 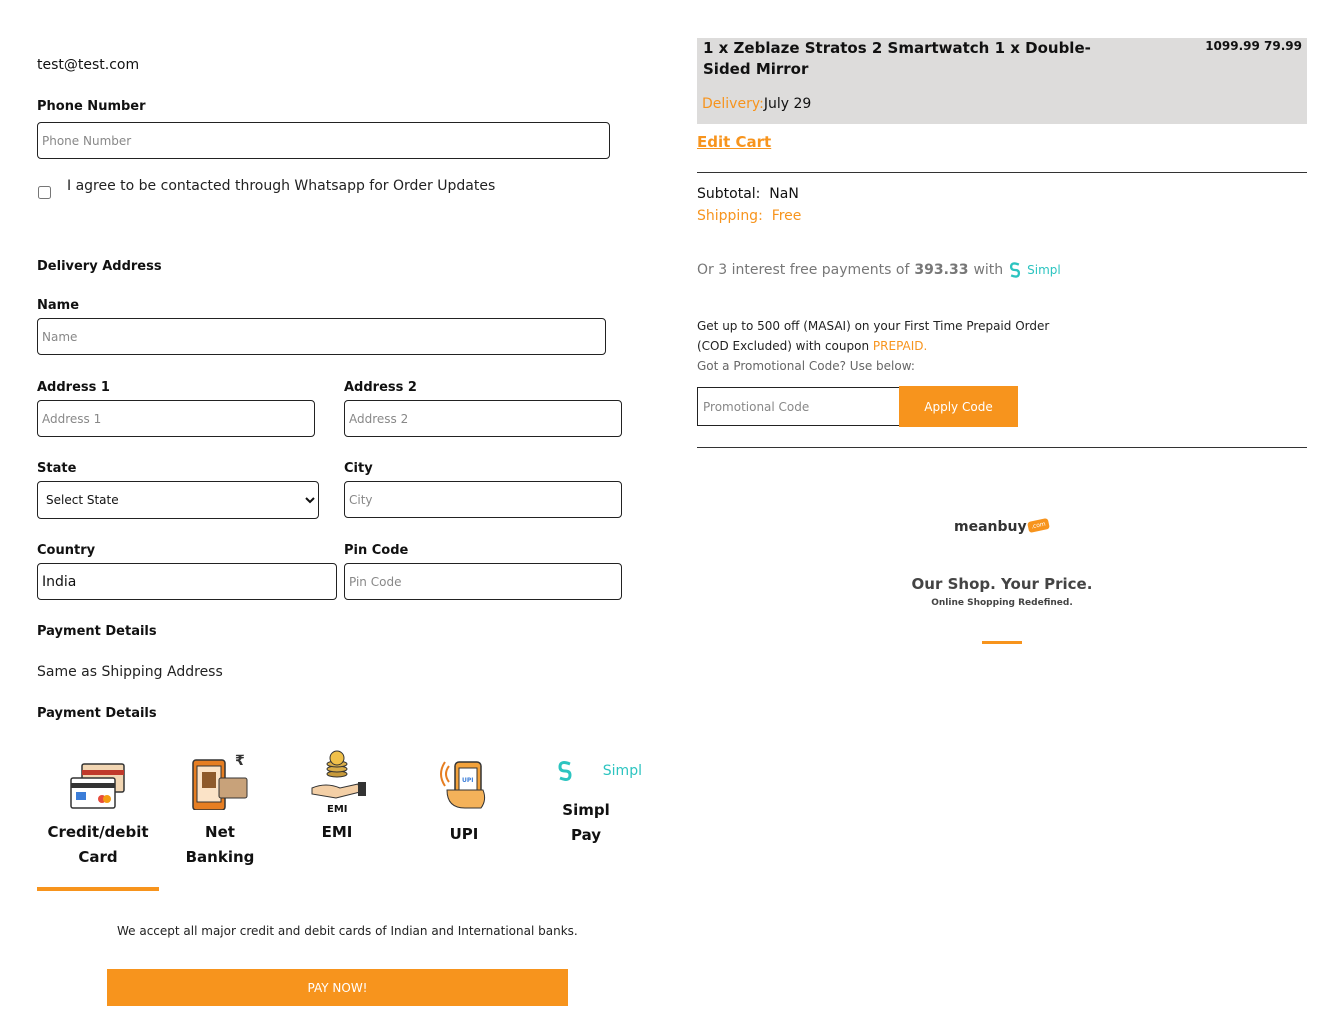 What do you see at coordinates (468, 780) in the screenshot?
I see `svg-text: UPI` at bounding box center [468, 780].